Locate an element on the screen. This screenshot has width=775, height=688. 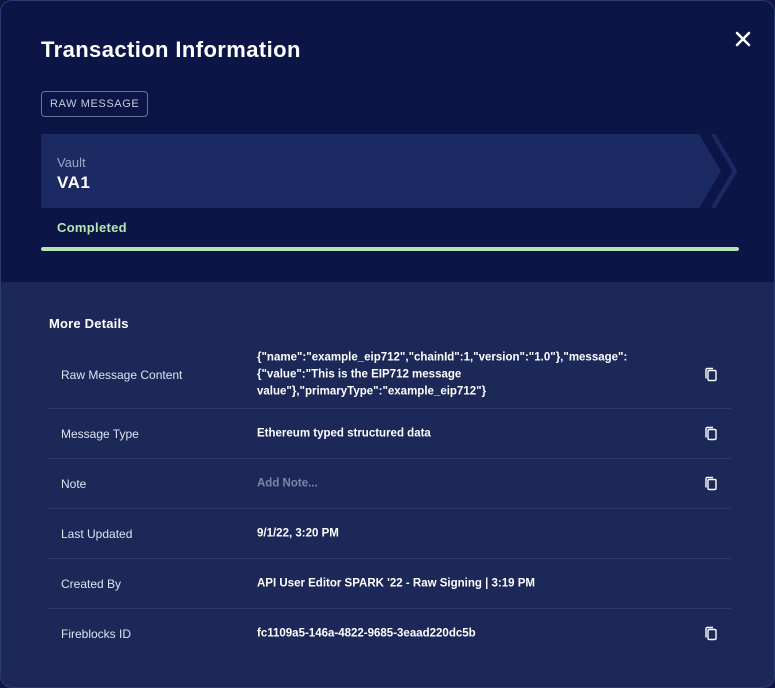
row-value: 9/1/22, 3:20 PM is located at coordinates (298, 533).